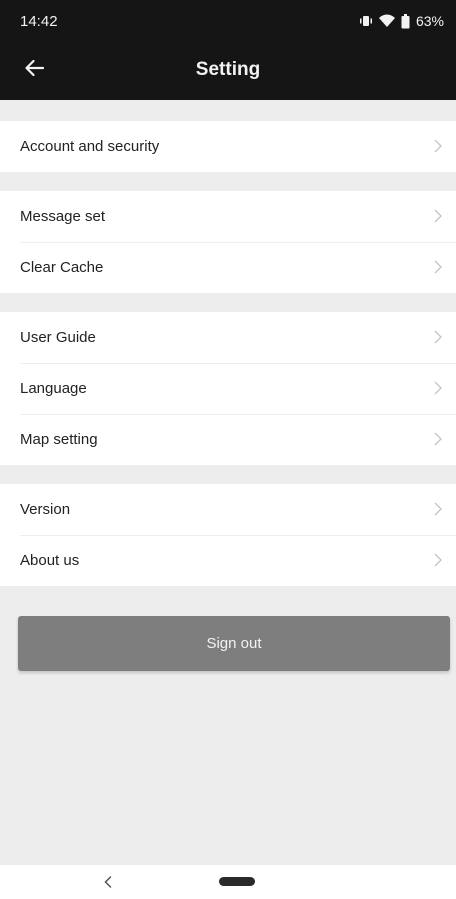  I want to click on row-message-set: Message set, so click(228, 216).